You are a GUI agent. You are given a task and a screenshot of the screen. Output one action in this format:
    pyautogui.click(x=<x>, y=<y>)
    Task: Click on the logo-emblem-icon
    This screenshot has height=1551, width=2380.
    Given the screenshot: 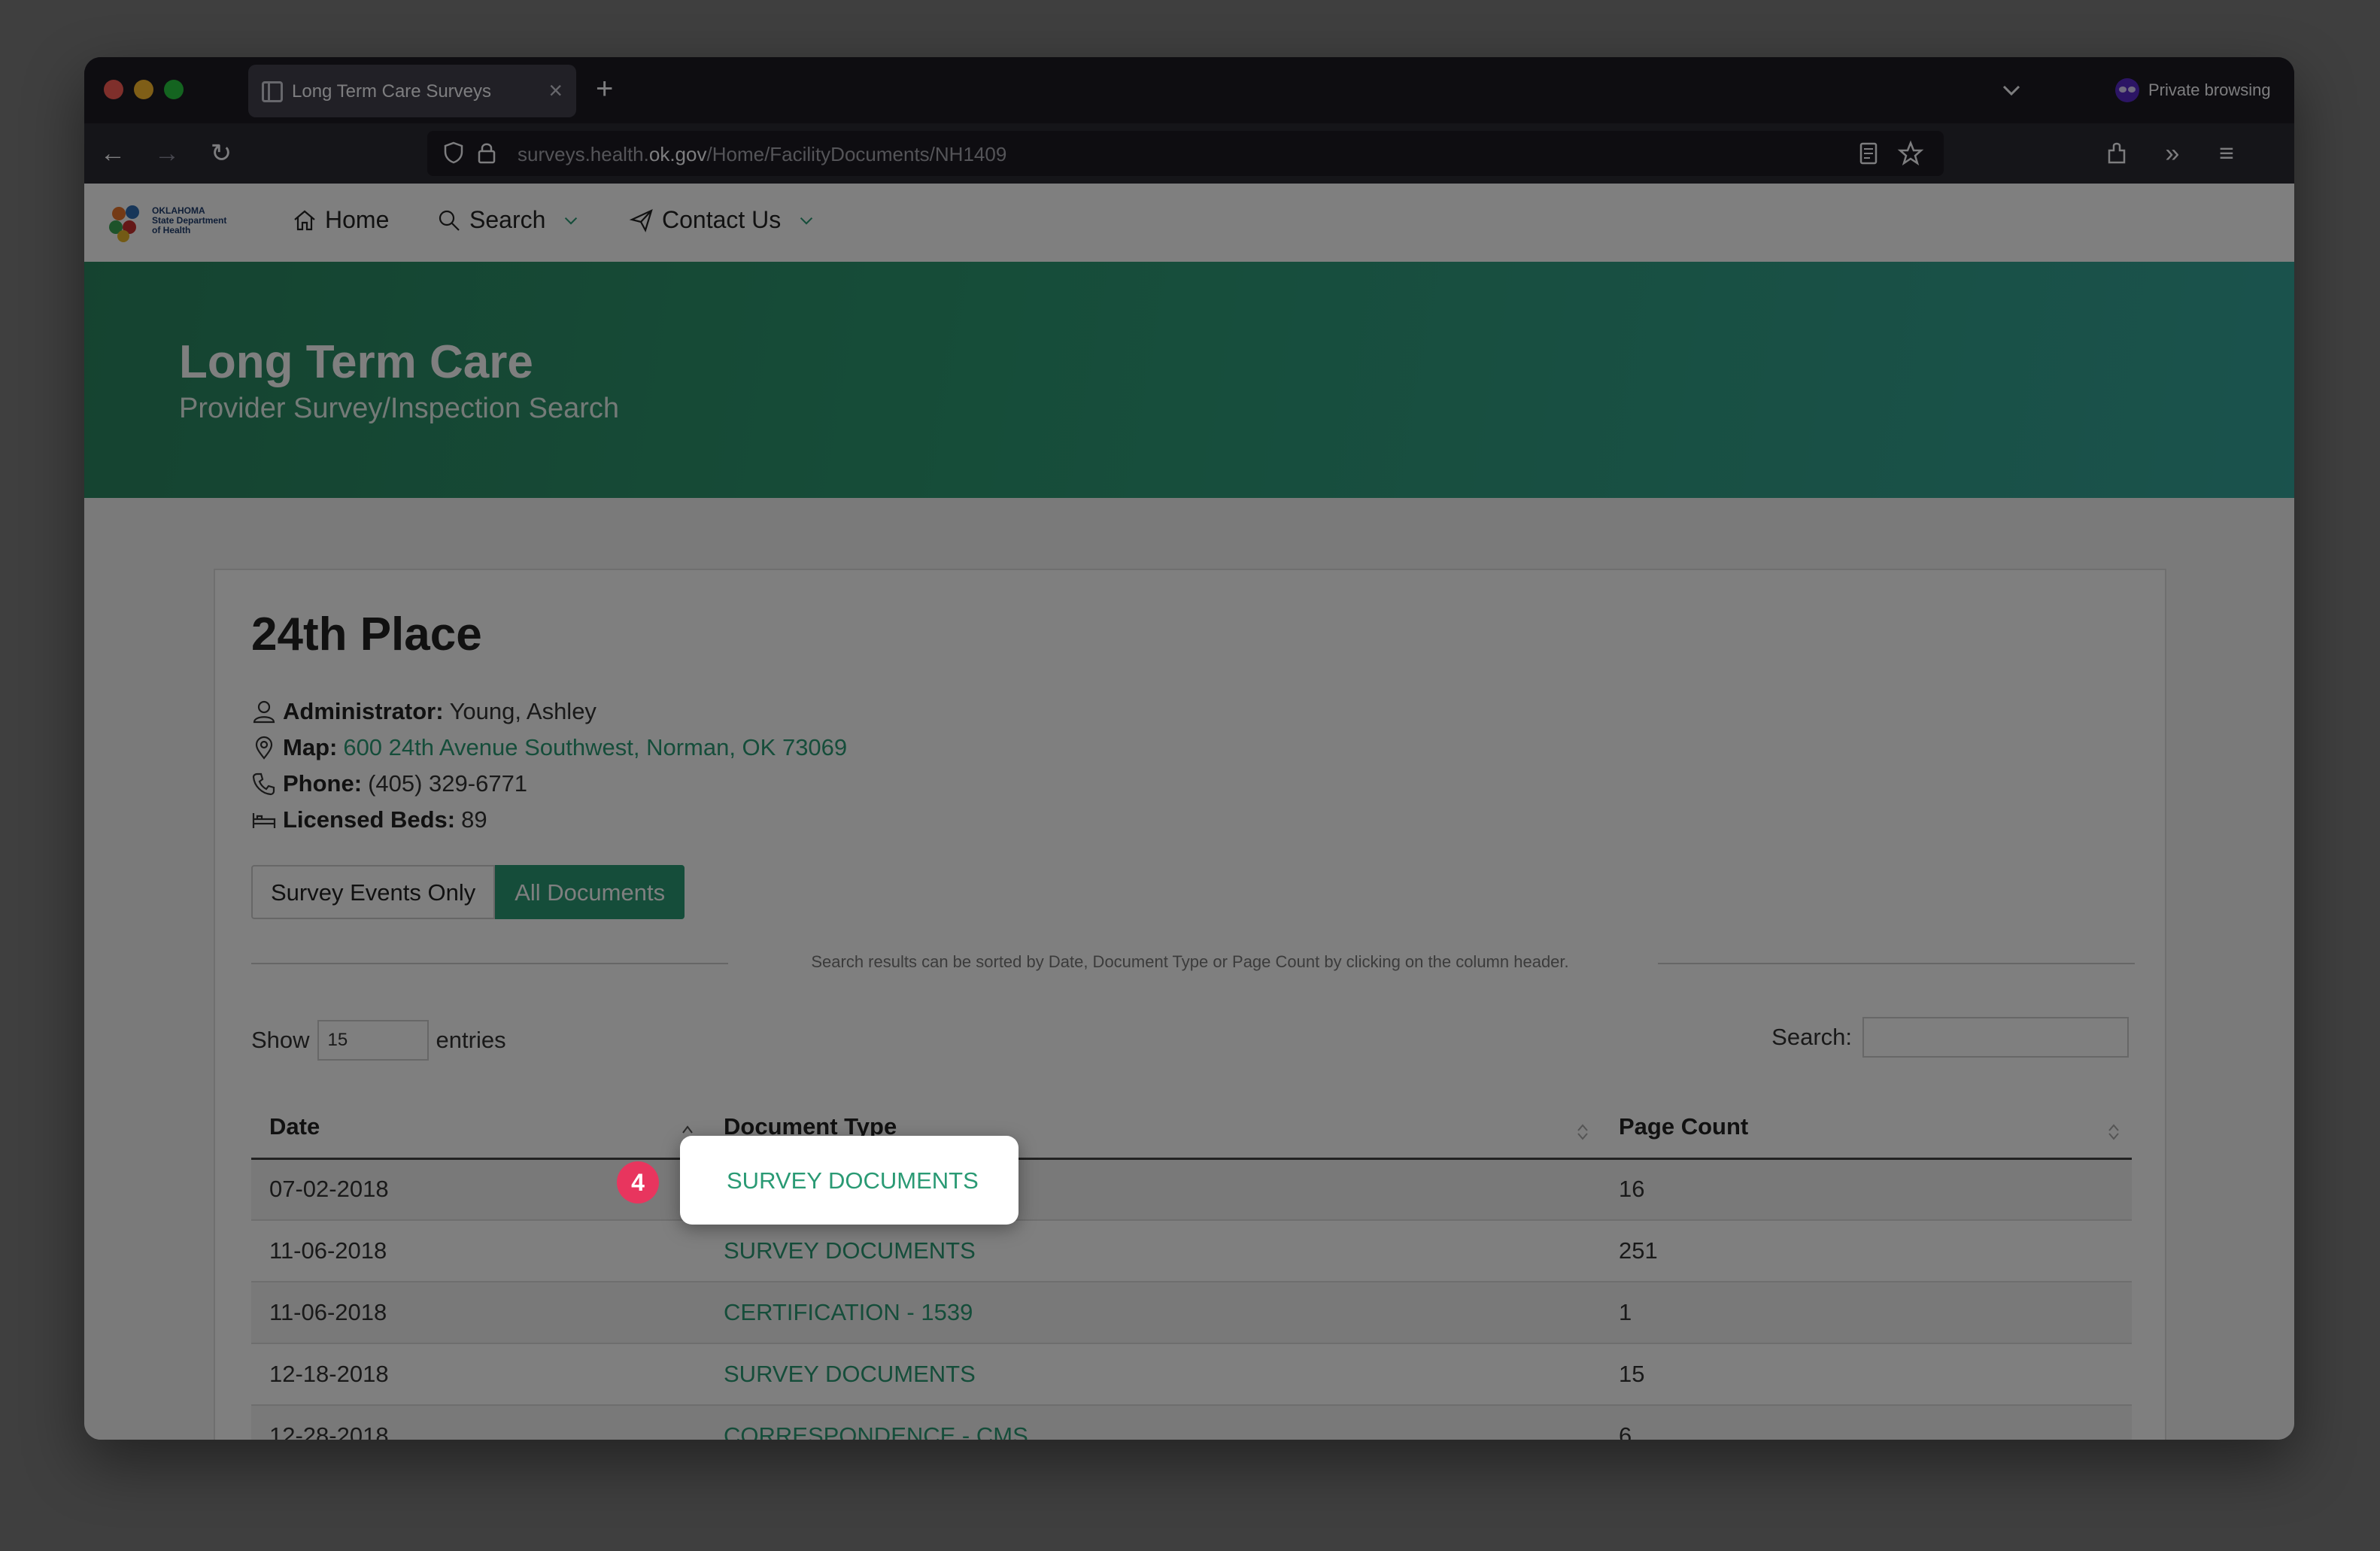 What is the action you would take?
    pyautogui.click(x=124, y=224)
    